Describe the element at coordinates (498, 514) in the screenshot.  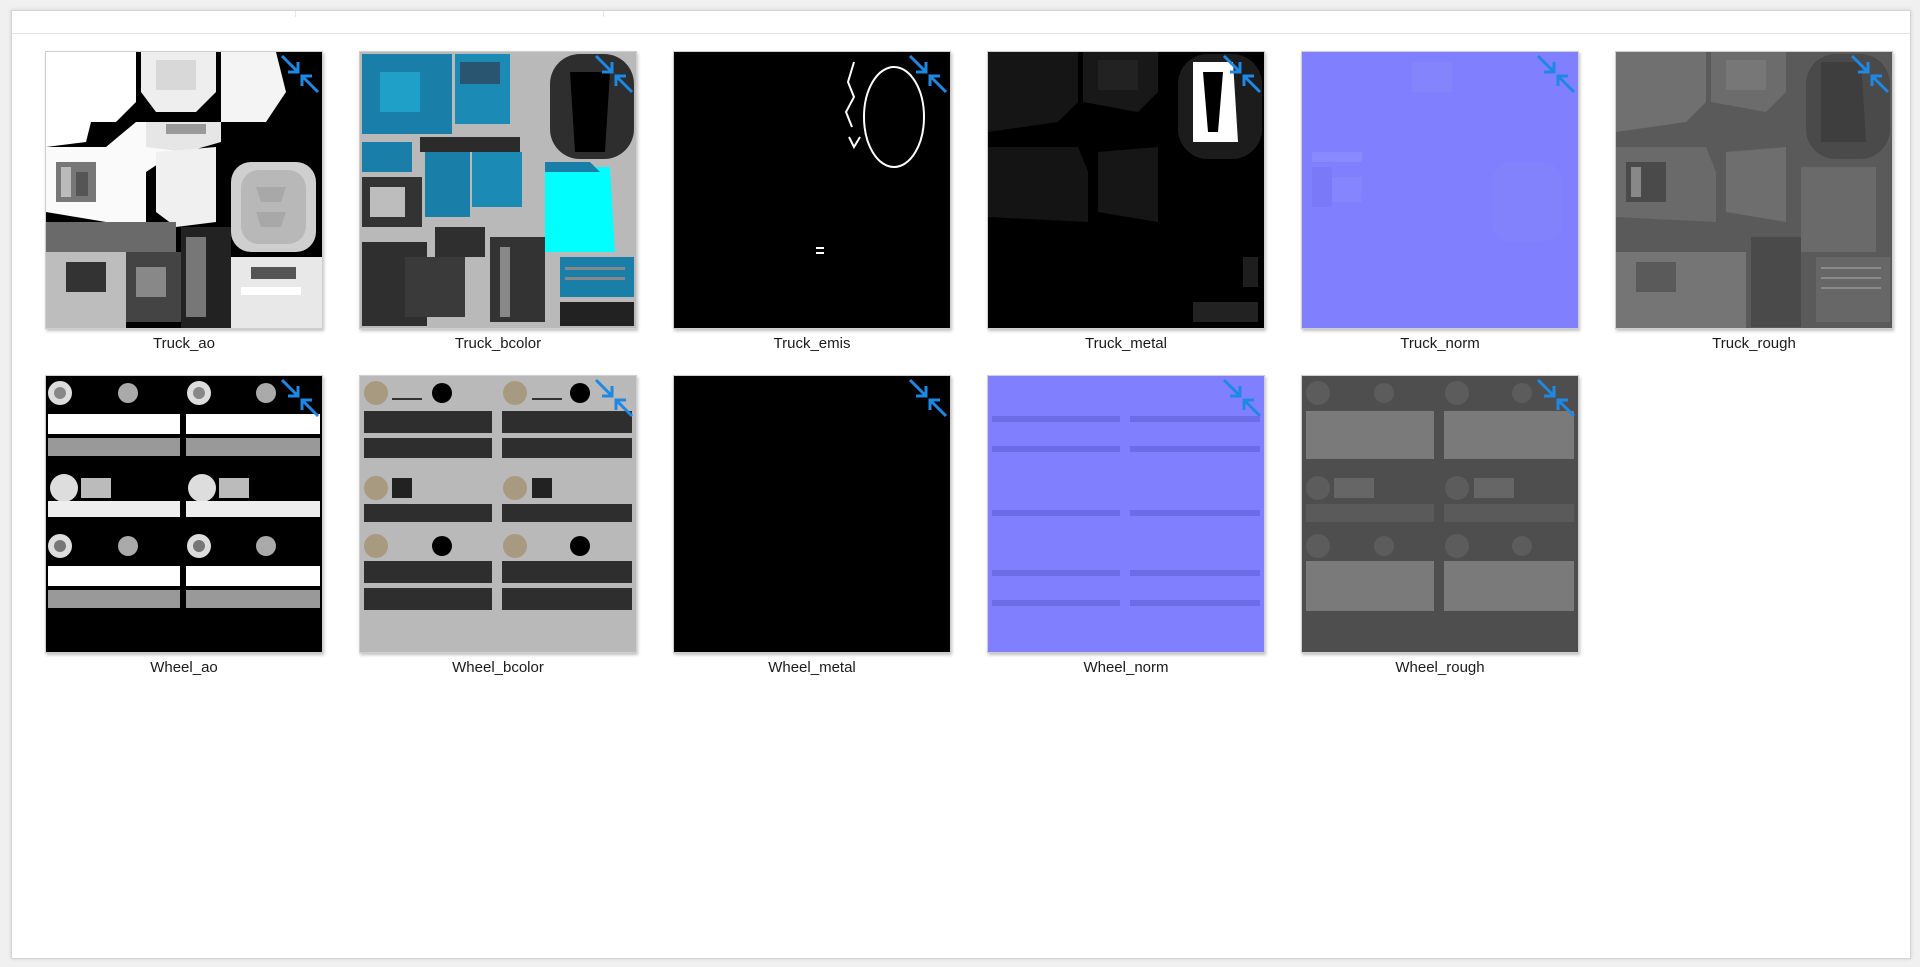
I see `thumbnail-wheel-bcolor` at that location.